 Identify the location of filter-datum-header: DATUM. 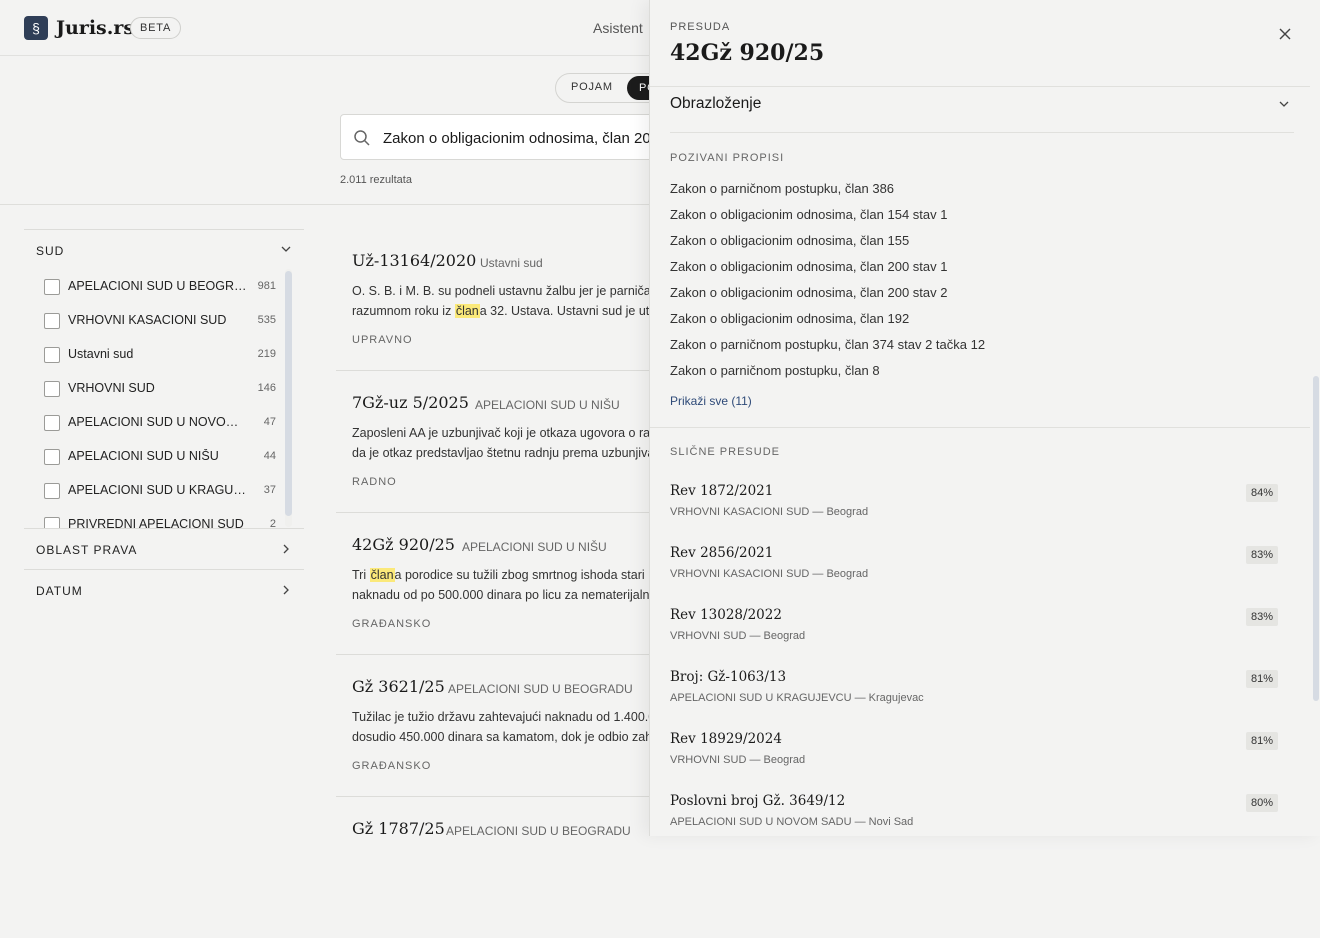
(164, 589).